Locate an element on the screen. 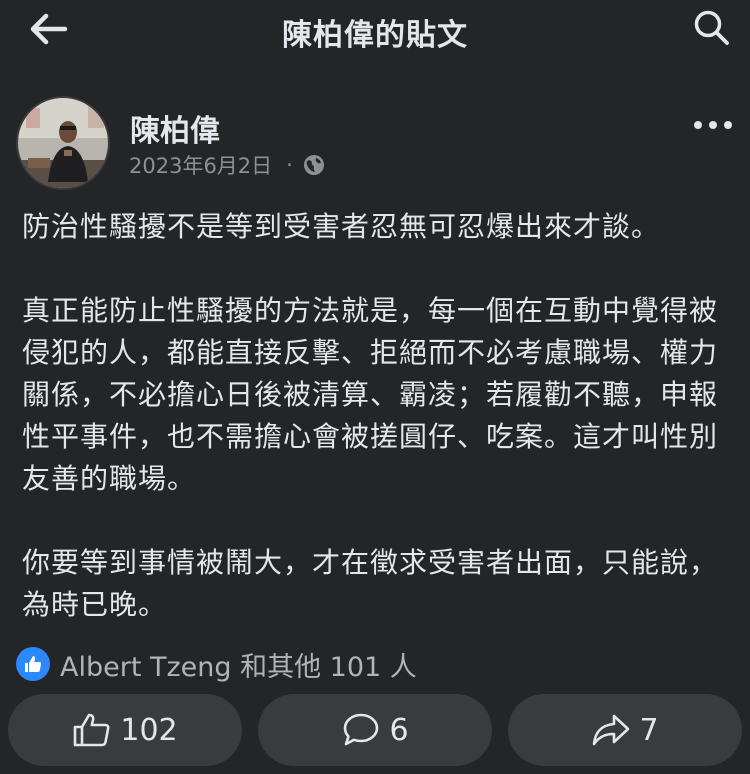 The image size is (750, 774). post-header: 陳柏偉 2023年6月2日 · is located at coordinates (375, 142).